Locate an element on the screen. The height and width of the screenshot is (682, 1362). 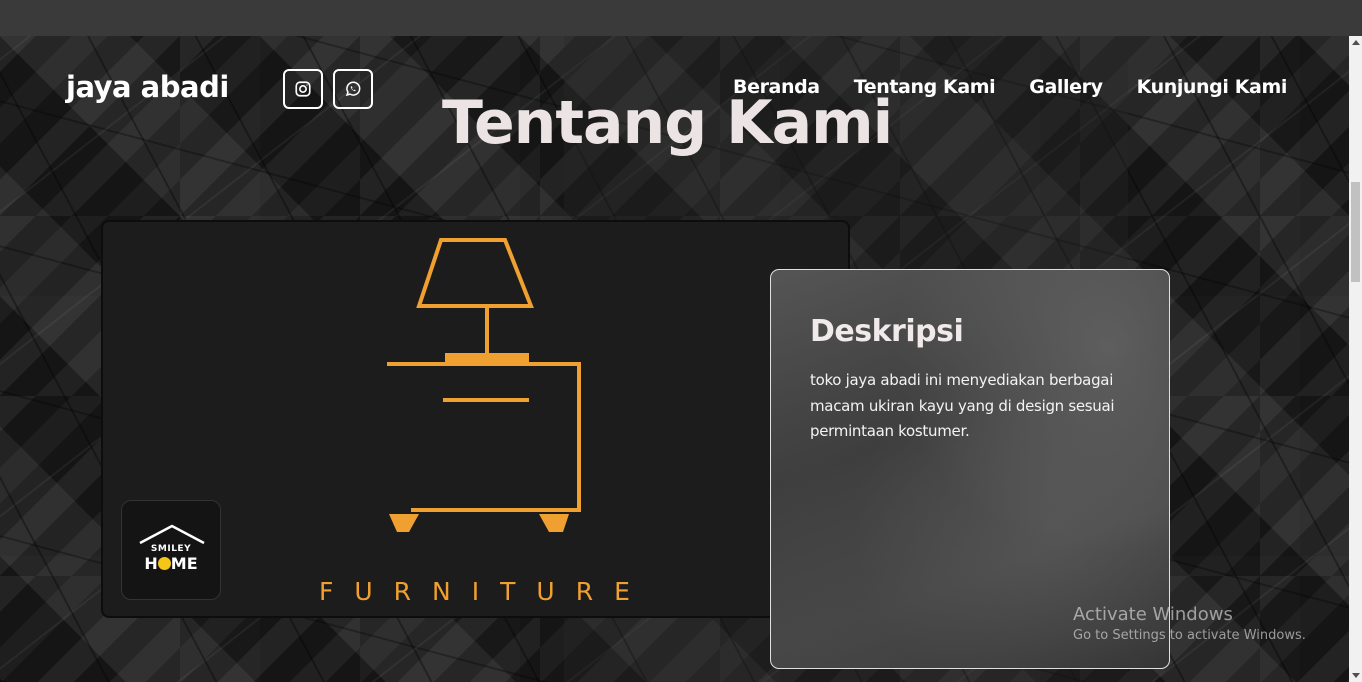
lamp-cabinet-illustration is located at coordinates (484, 385).